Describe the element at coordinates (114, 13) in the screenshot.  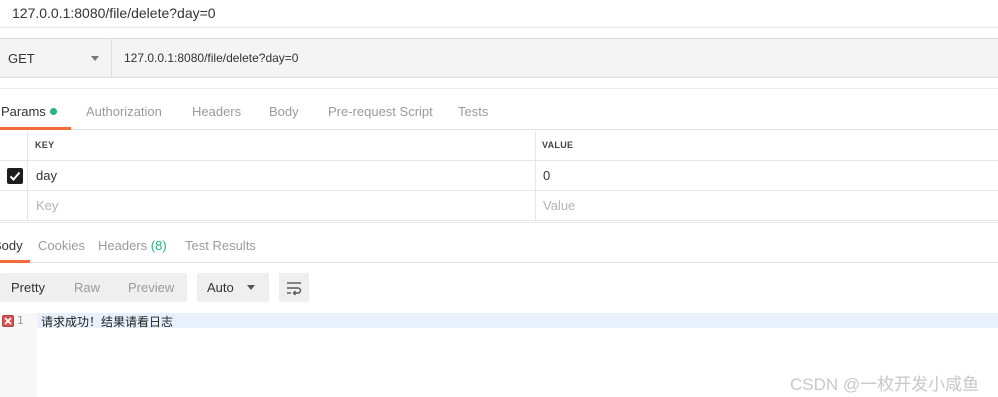
I see `request-title: 127.0.0.1:8080/file/delete?day=0` at that location.